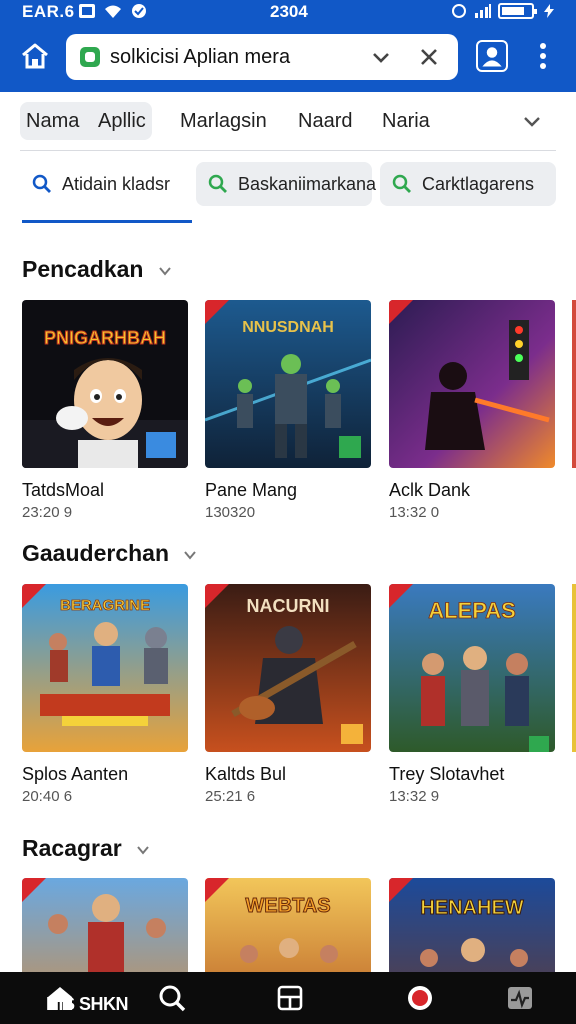  I want to click on category-tabs: Nama Apllic Marlagsin Naard Naria, so click(288, 122).